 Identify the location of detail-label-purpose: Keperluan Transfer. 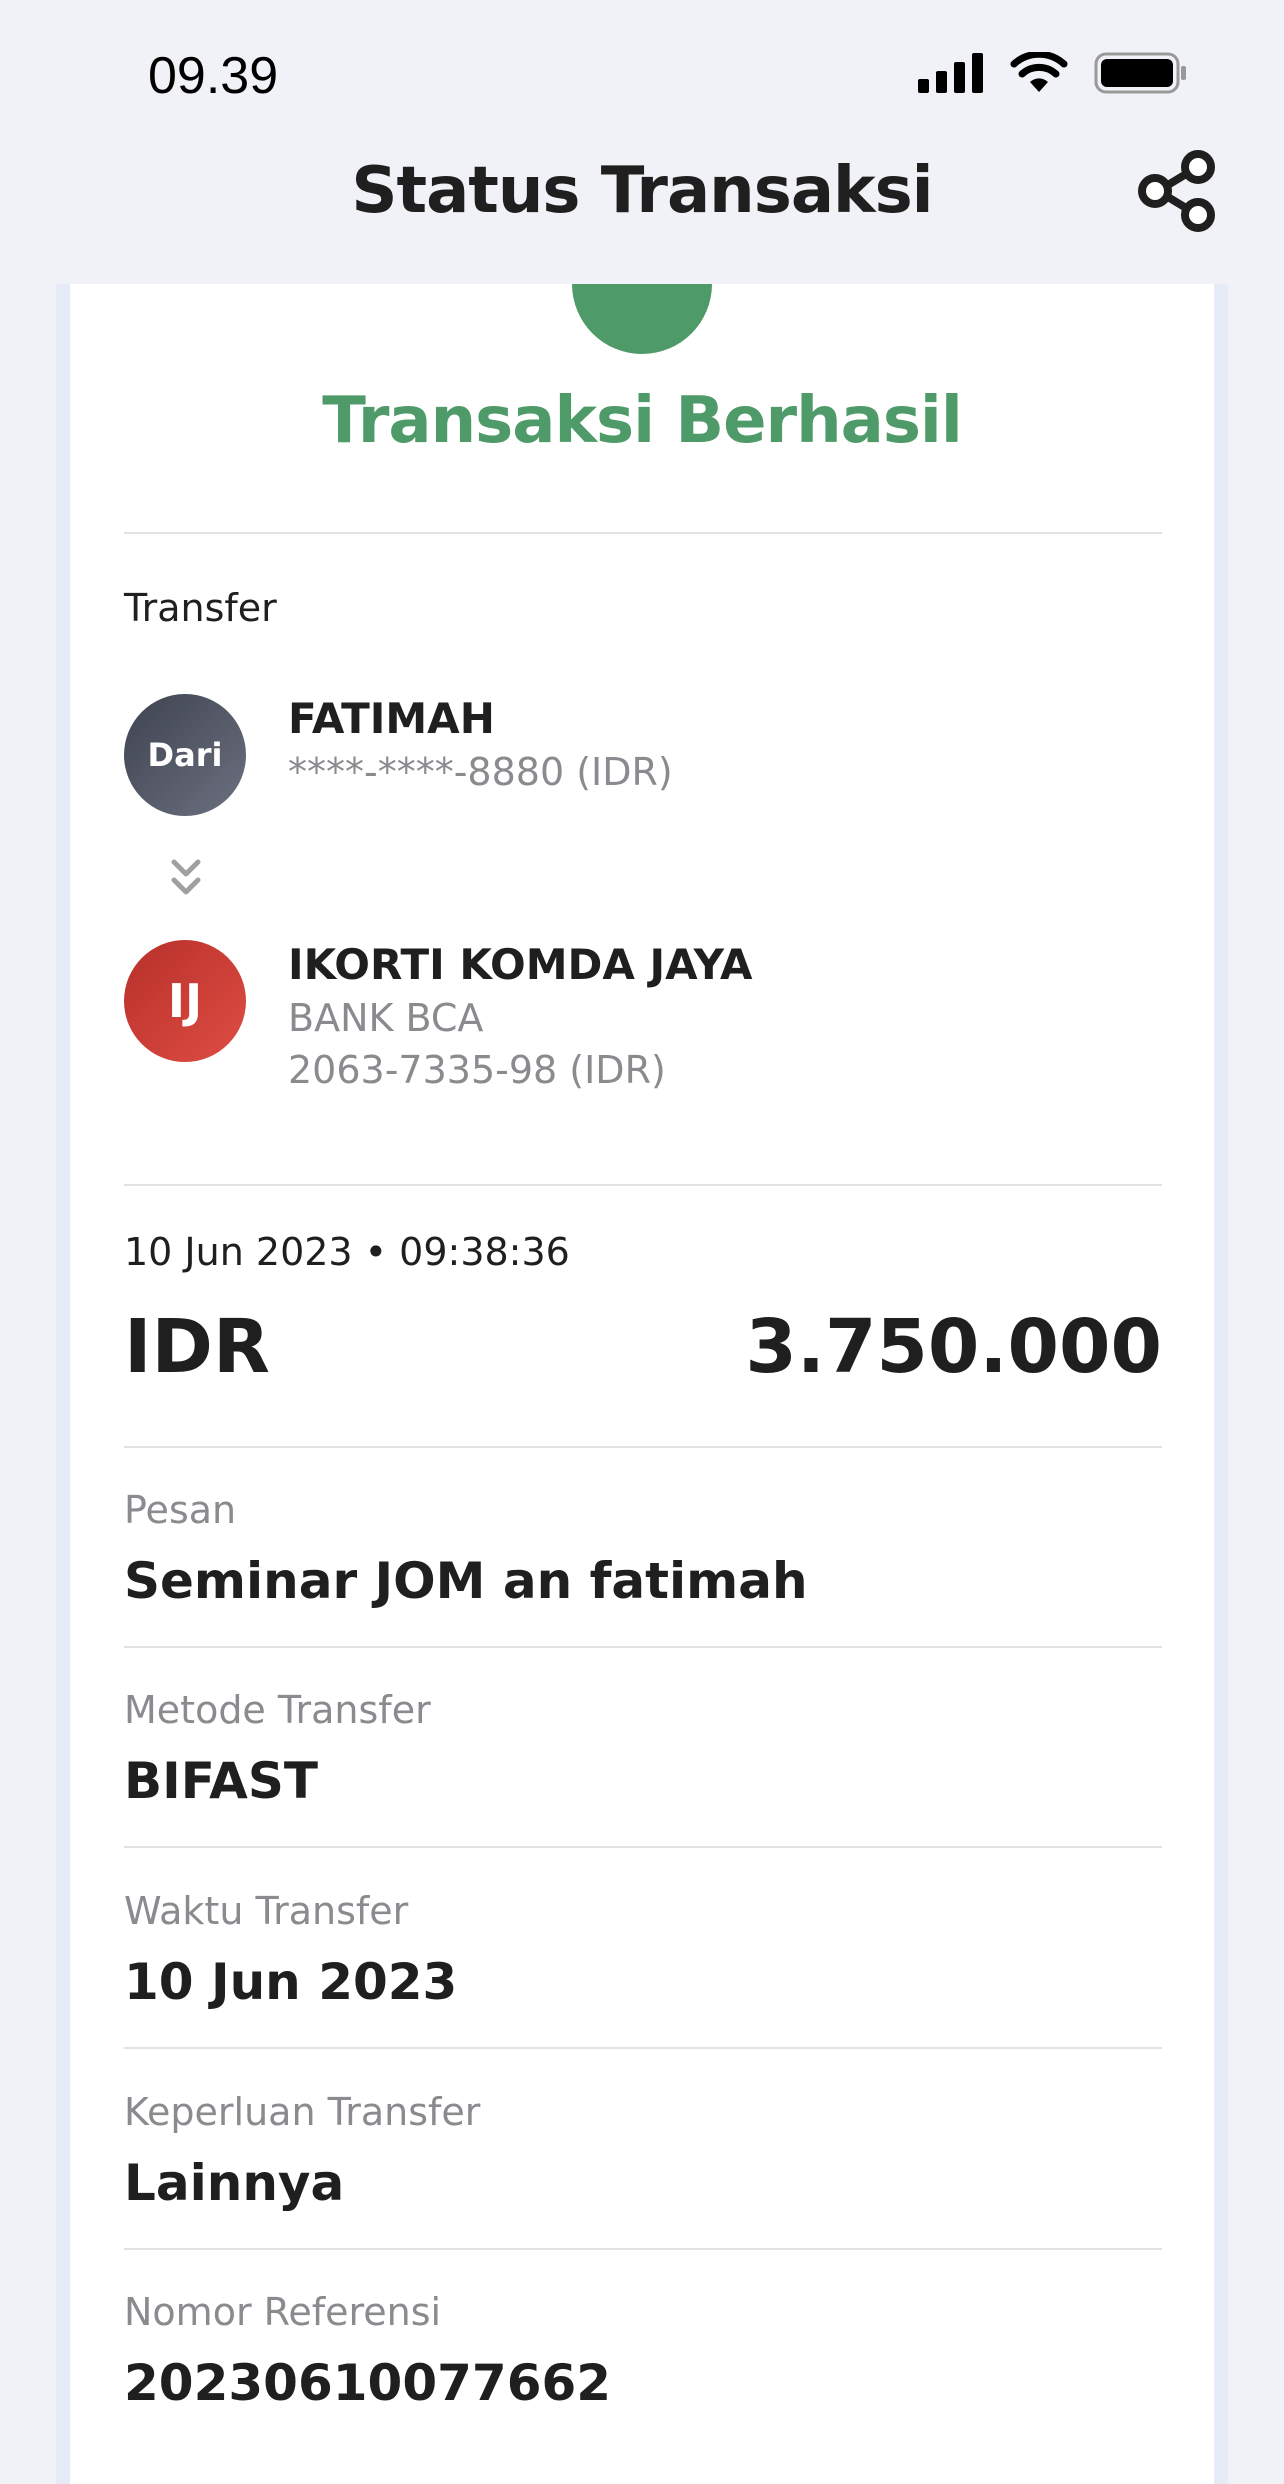
(302, 2112).